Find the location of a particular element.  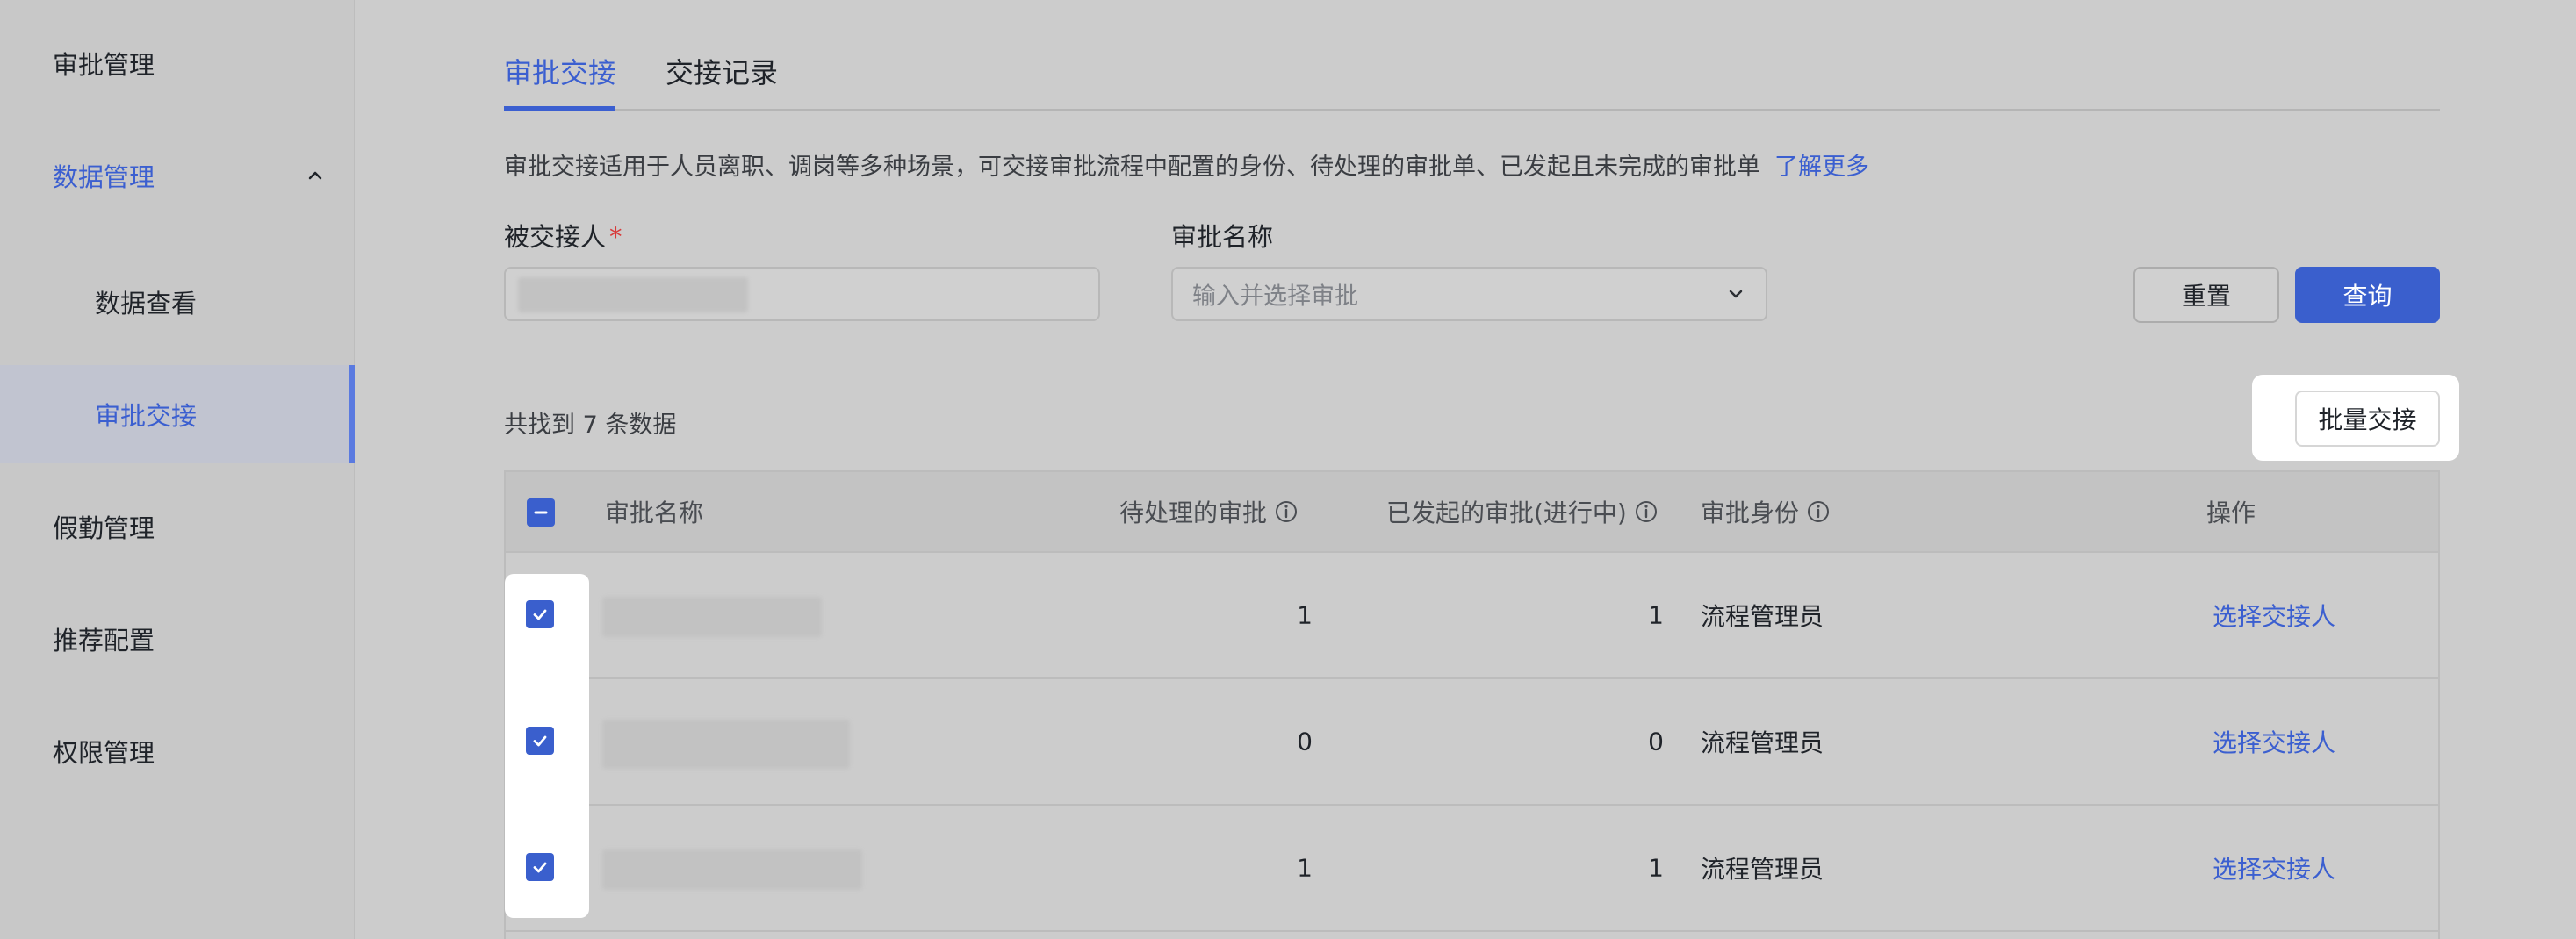

sidebar-item-approval-management: 审批管理 is located at coordinates (177, 63).